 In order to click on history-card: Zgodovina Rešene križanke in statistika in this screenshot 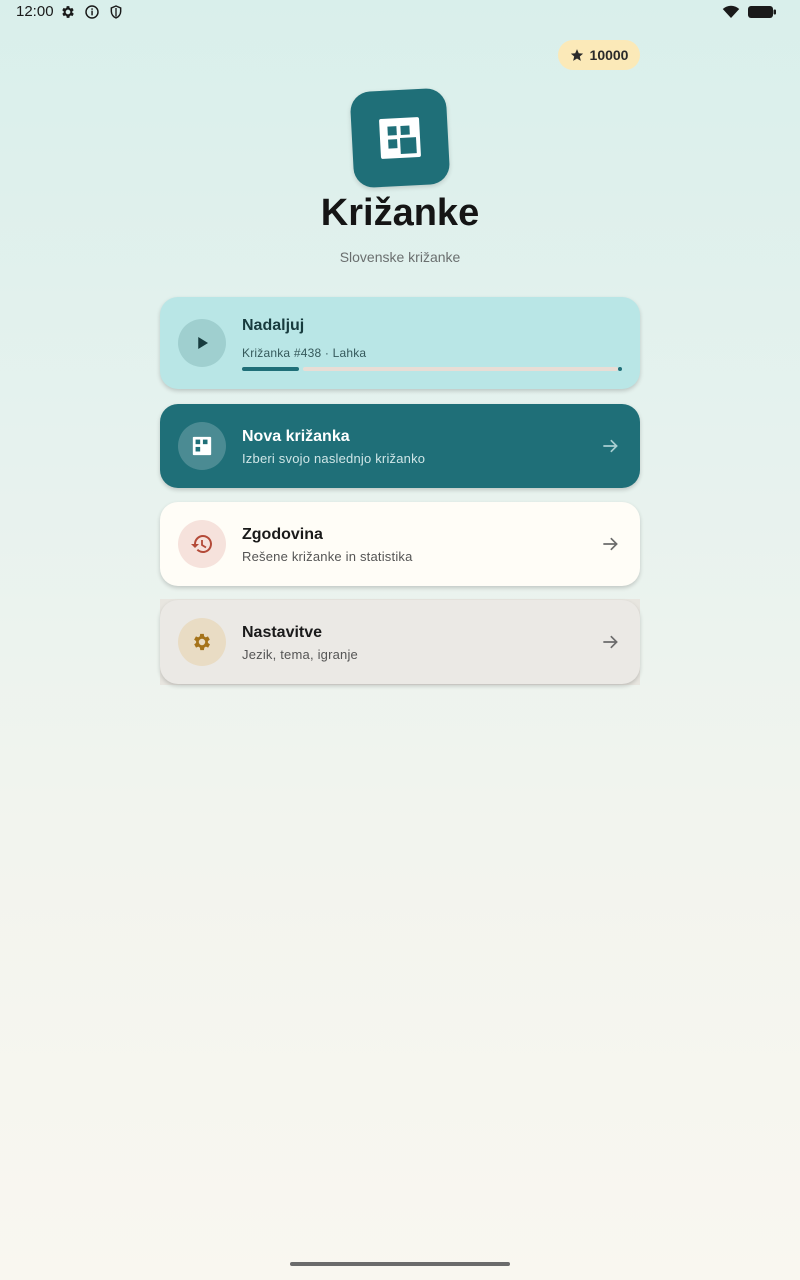, I will do `click(400, 544)`.